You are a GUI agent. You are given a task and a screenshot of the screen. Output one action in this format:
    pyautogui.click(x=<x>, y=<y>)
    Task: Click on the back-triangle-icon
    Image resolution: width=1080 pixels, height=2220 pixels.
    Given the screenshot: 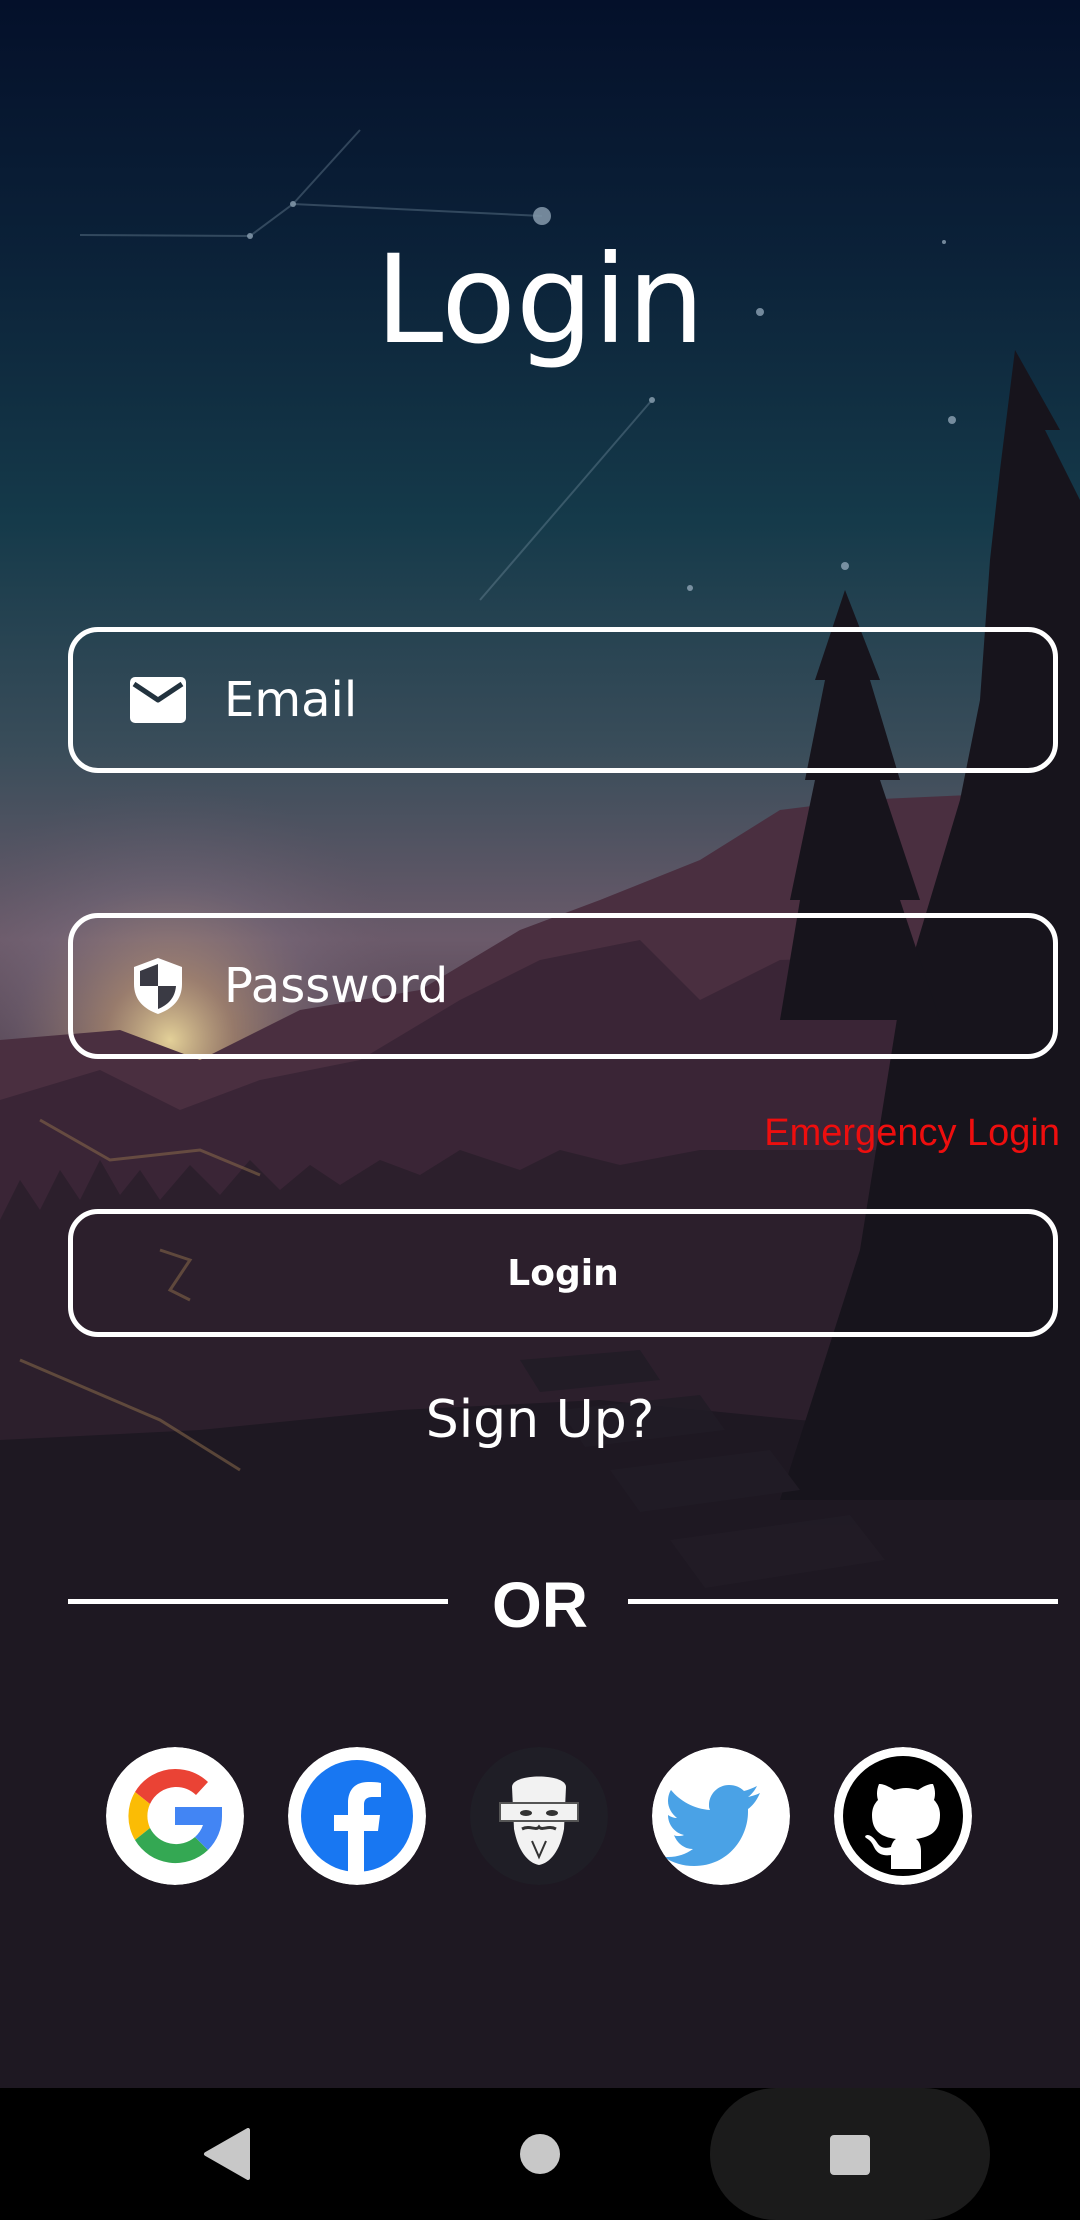 What is the action you would take?
    pyautogui.click(x=227, y=2154)
    